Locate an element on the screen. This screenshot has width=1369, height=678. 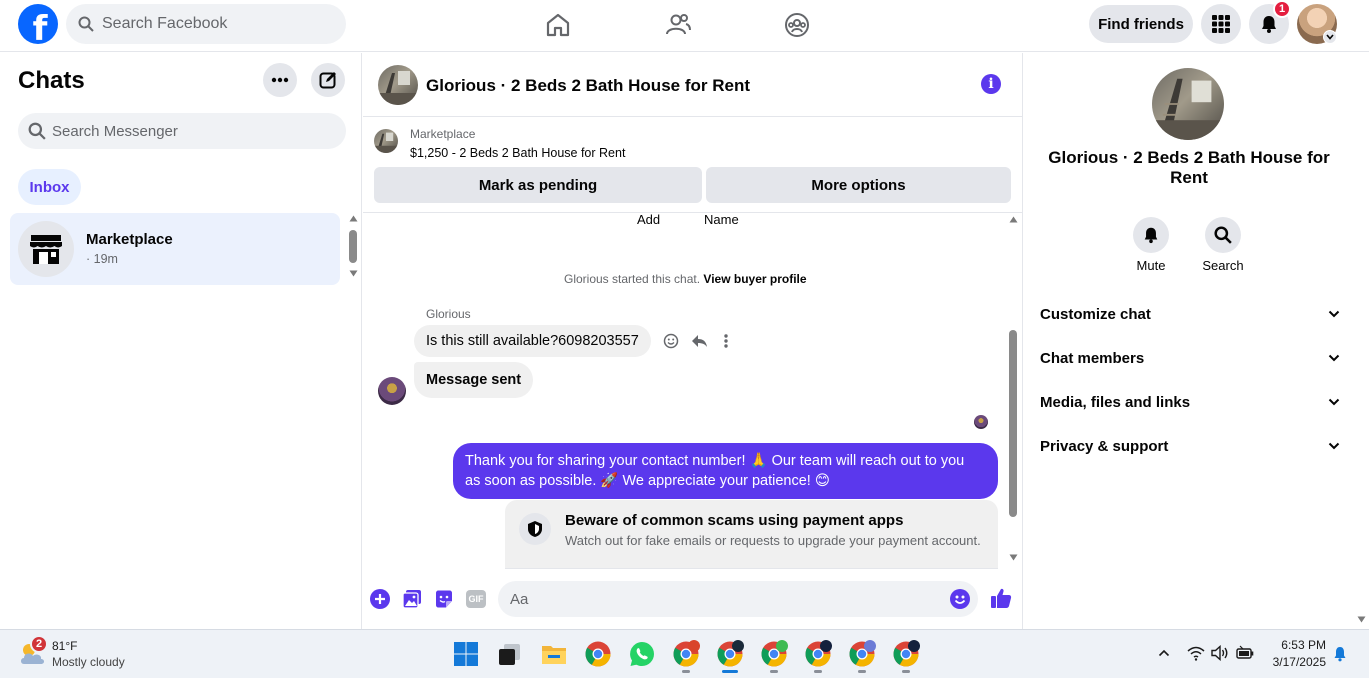
chrome-profile-dark2-app is located at coordinates (906, 656).